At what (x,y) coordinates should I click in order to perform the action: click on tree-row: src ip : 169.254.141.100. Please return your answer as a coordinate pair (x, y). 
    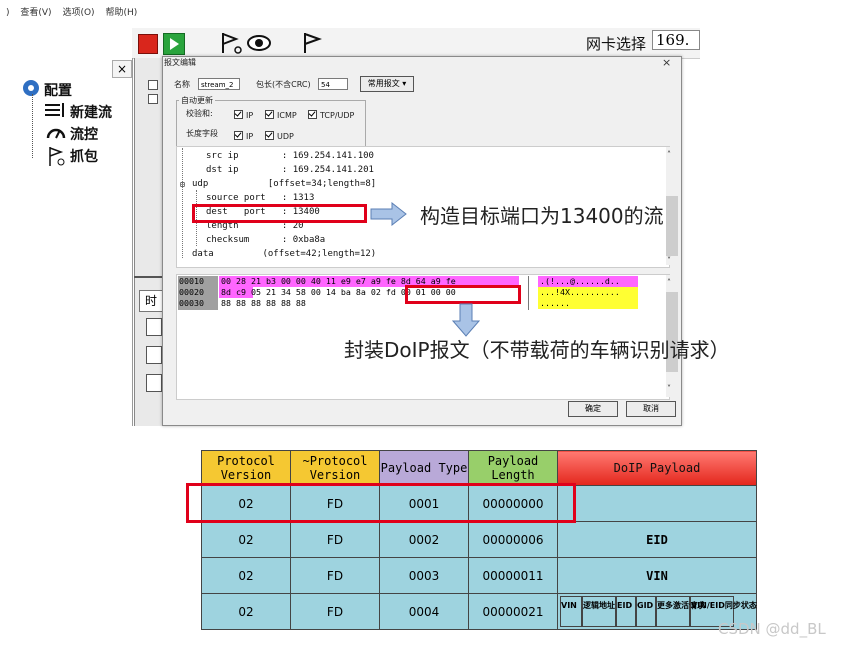
    Looking at the image, I should click on (290, 156).